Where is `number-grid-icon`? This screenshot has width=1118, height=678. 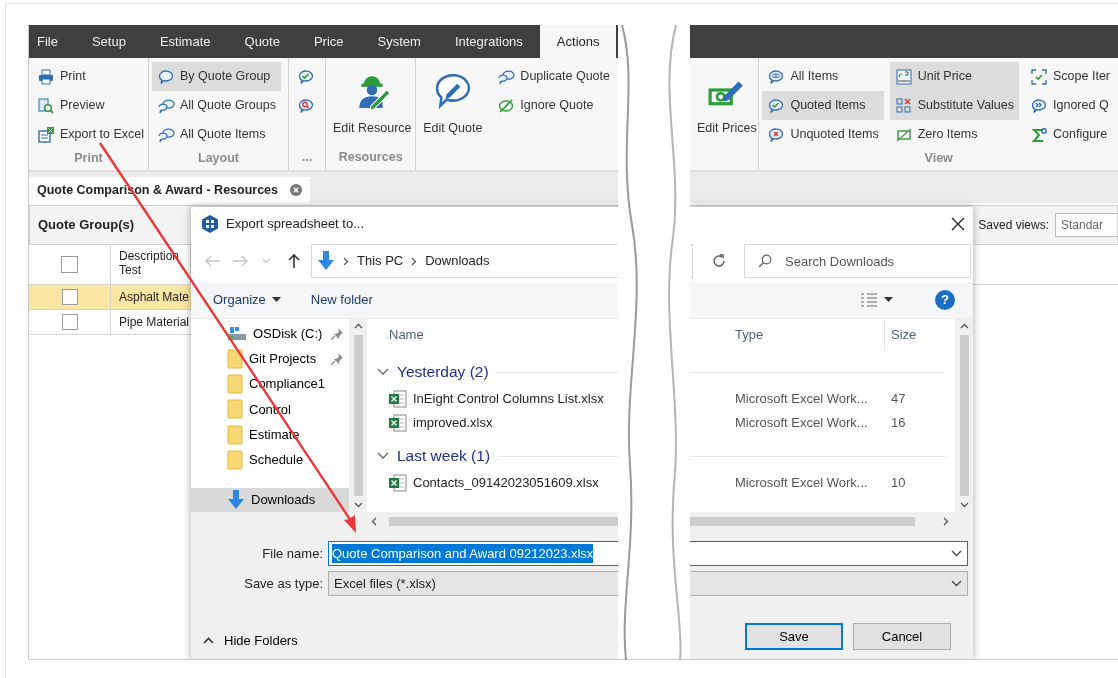 number-grid-icon is located at coordinates (903, 76).